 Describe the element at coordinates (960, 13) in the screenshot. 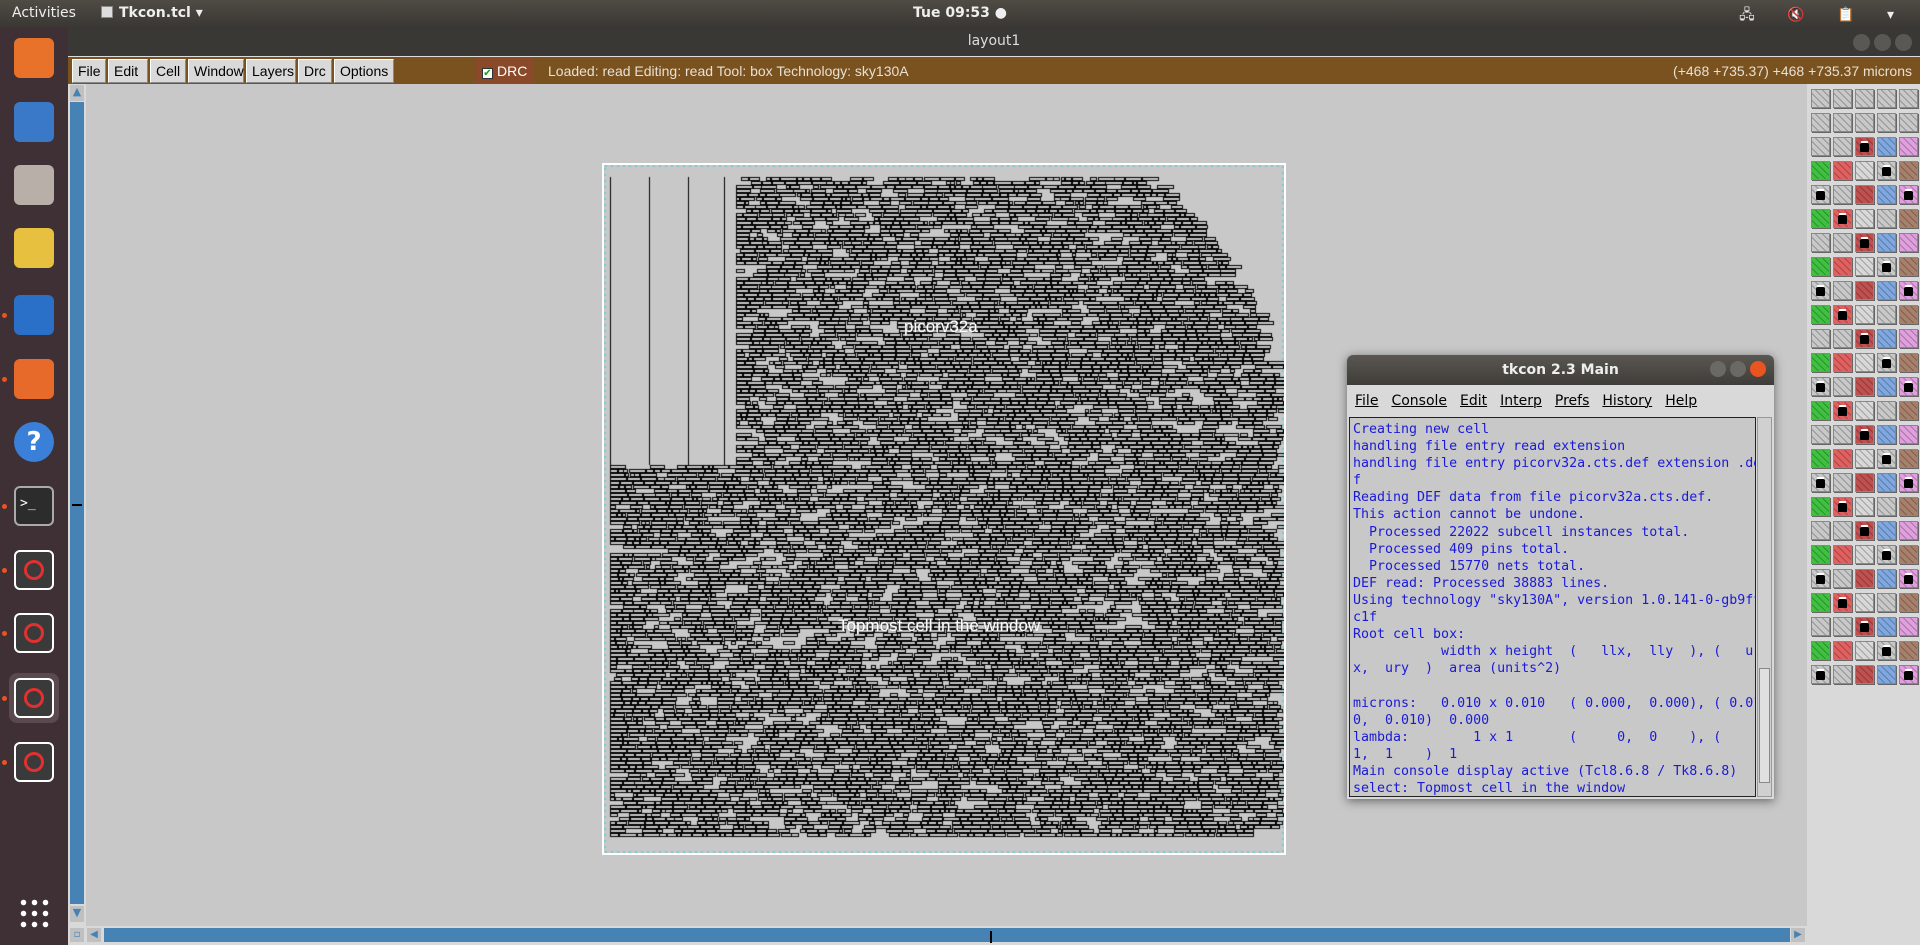

I see `clock: Tue 09:53 ●` at that location.